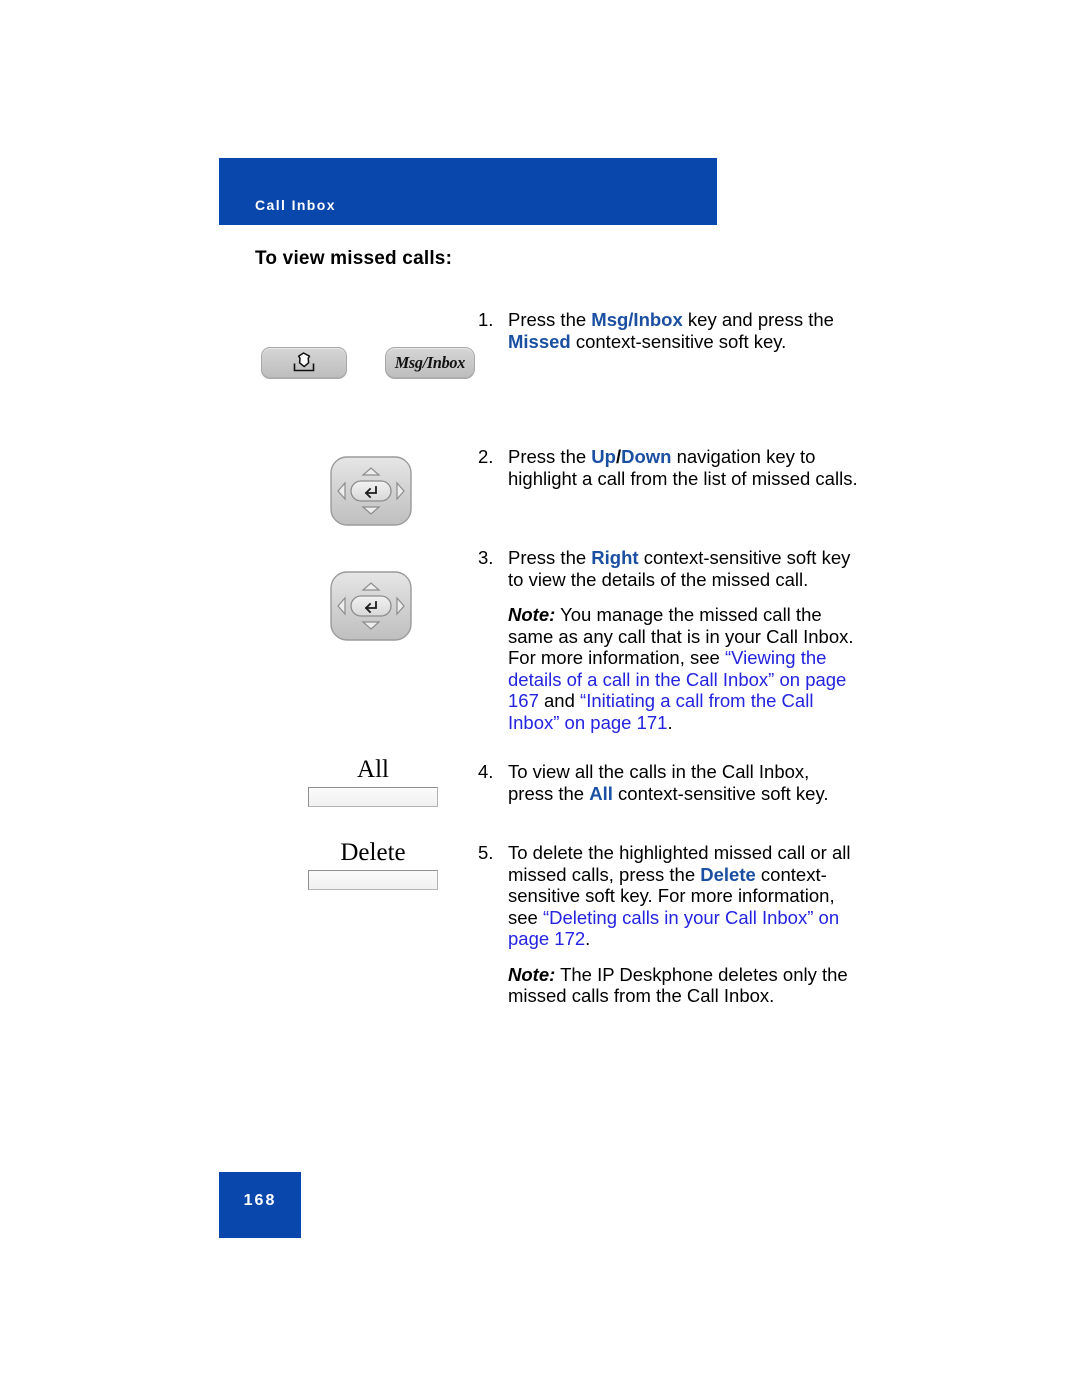 This screenshot has height=1397, width=1080. What do you see at coordinates (373, 797) in the screenshot?
I see `all-softkey-button` at bounding box center [373, 797].